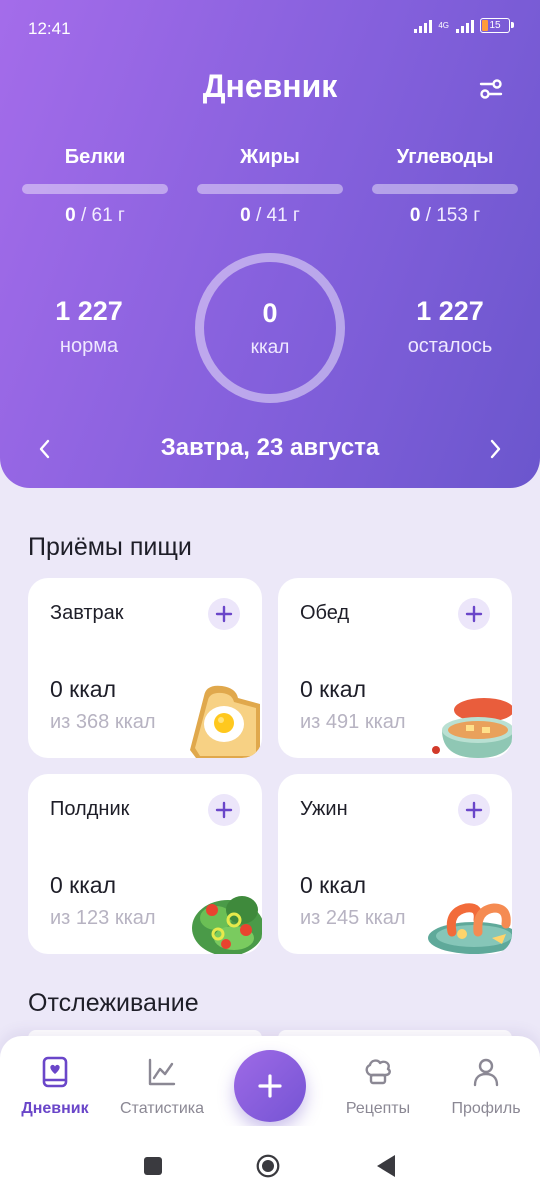 This screenshot has height=1200, width=540. I want to click on next-day-button, so click(495, 449).